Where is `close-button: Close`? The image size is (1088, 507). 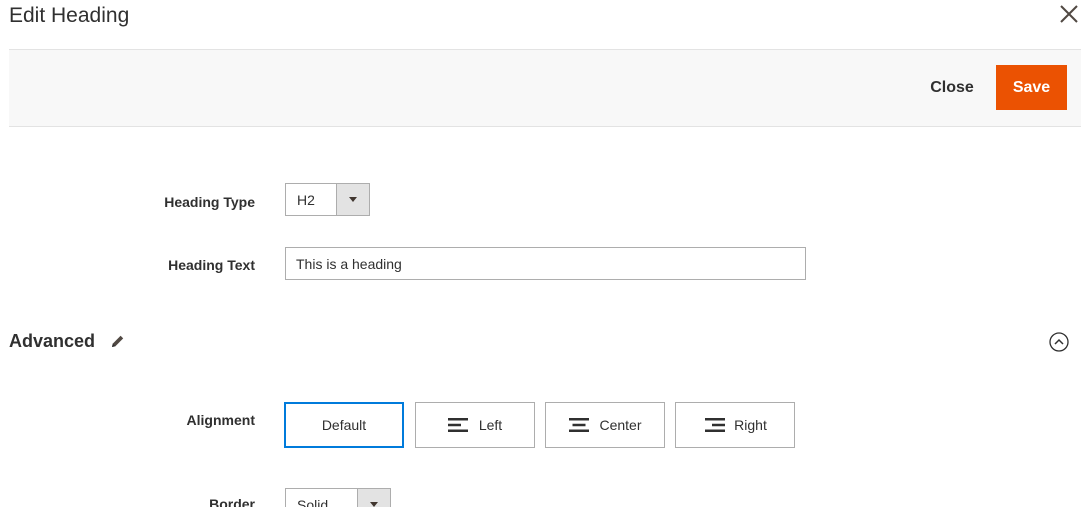 close-button: Close is located at coordinates (952, 87).